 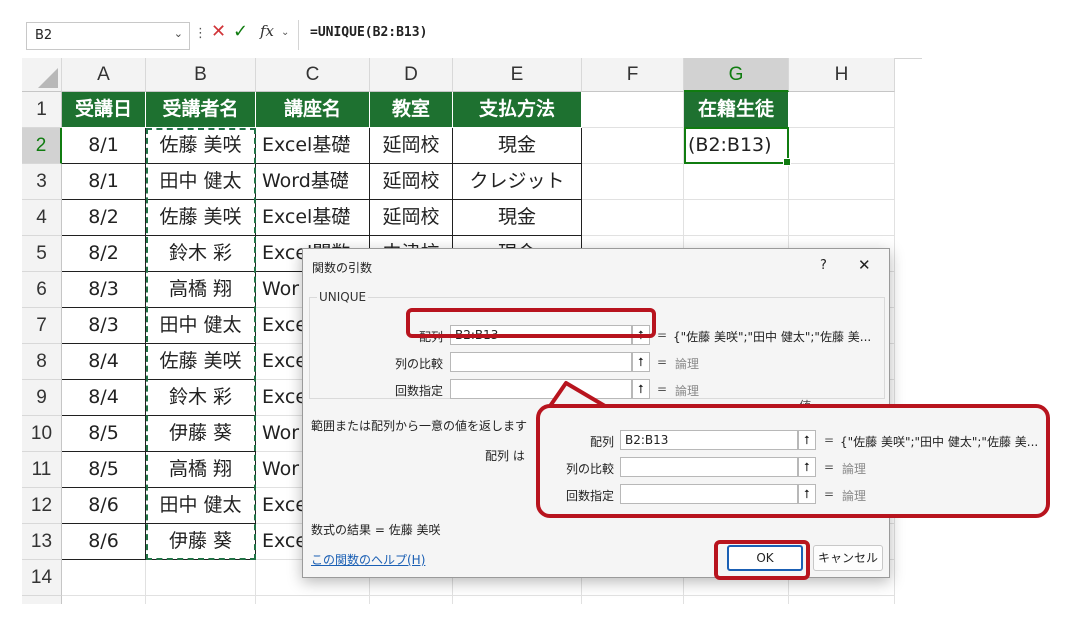 What do you see at coordinates (267, 31) in the screenshot?
I see `insert-function-icon: fx` at bounding box center [267, 31].